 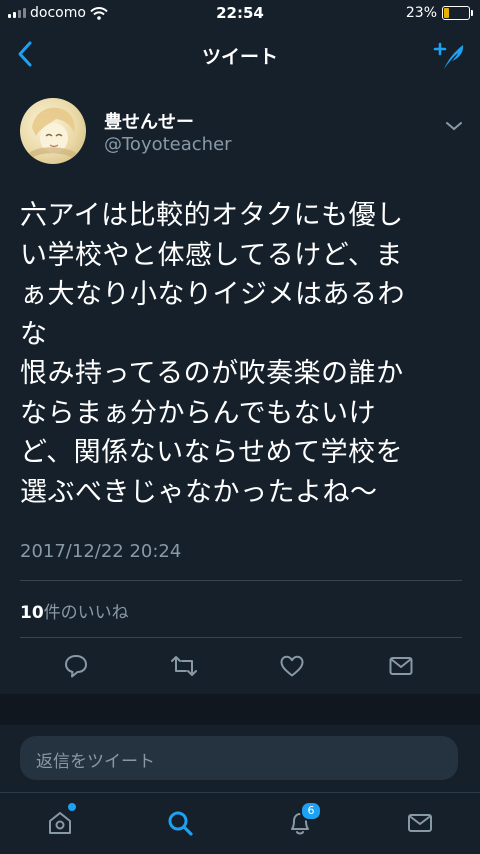 I want to click on status-bar: docomo 22:54 23%, so click(x=240, y=14).